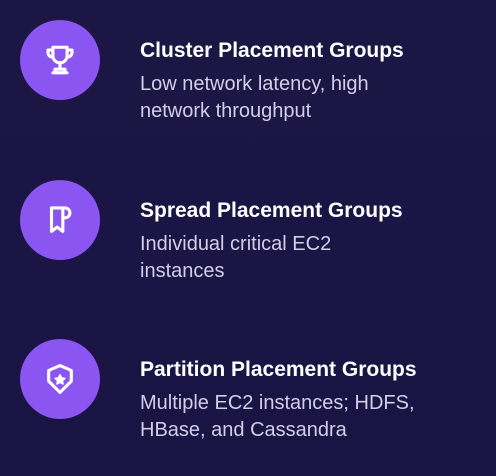 This screenshot has height=476, width=496. What do you see at coordinates (243, 430) in the screenshot?
I see `description-line: HBase, and Cassandra` at bounding box center [243, 430].